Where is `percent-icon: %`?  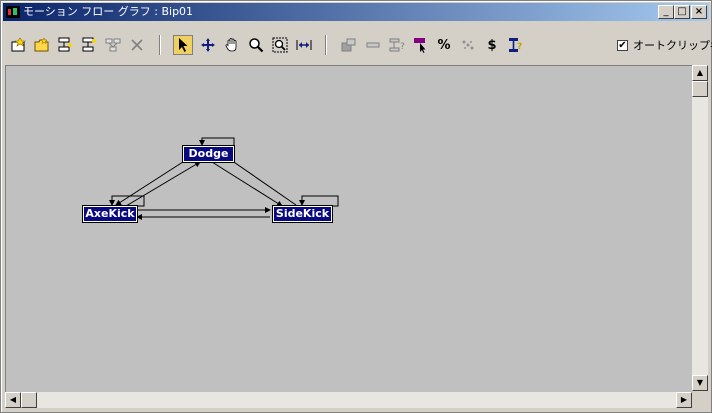 percent-icon: % is located at coordinates (444, 45).